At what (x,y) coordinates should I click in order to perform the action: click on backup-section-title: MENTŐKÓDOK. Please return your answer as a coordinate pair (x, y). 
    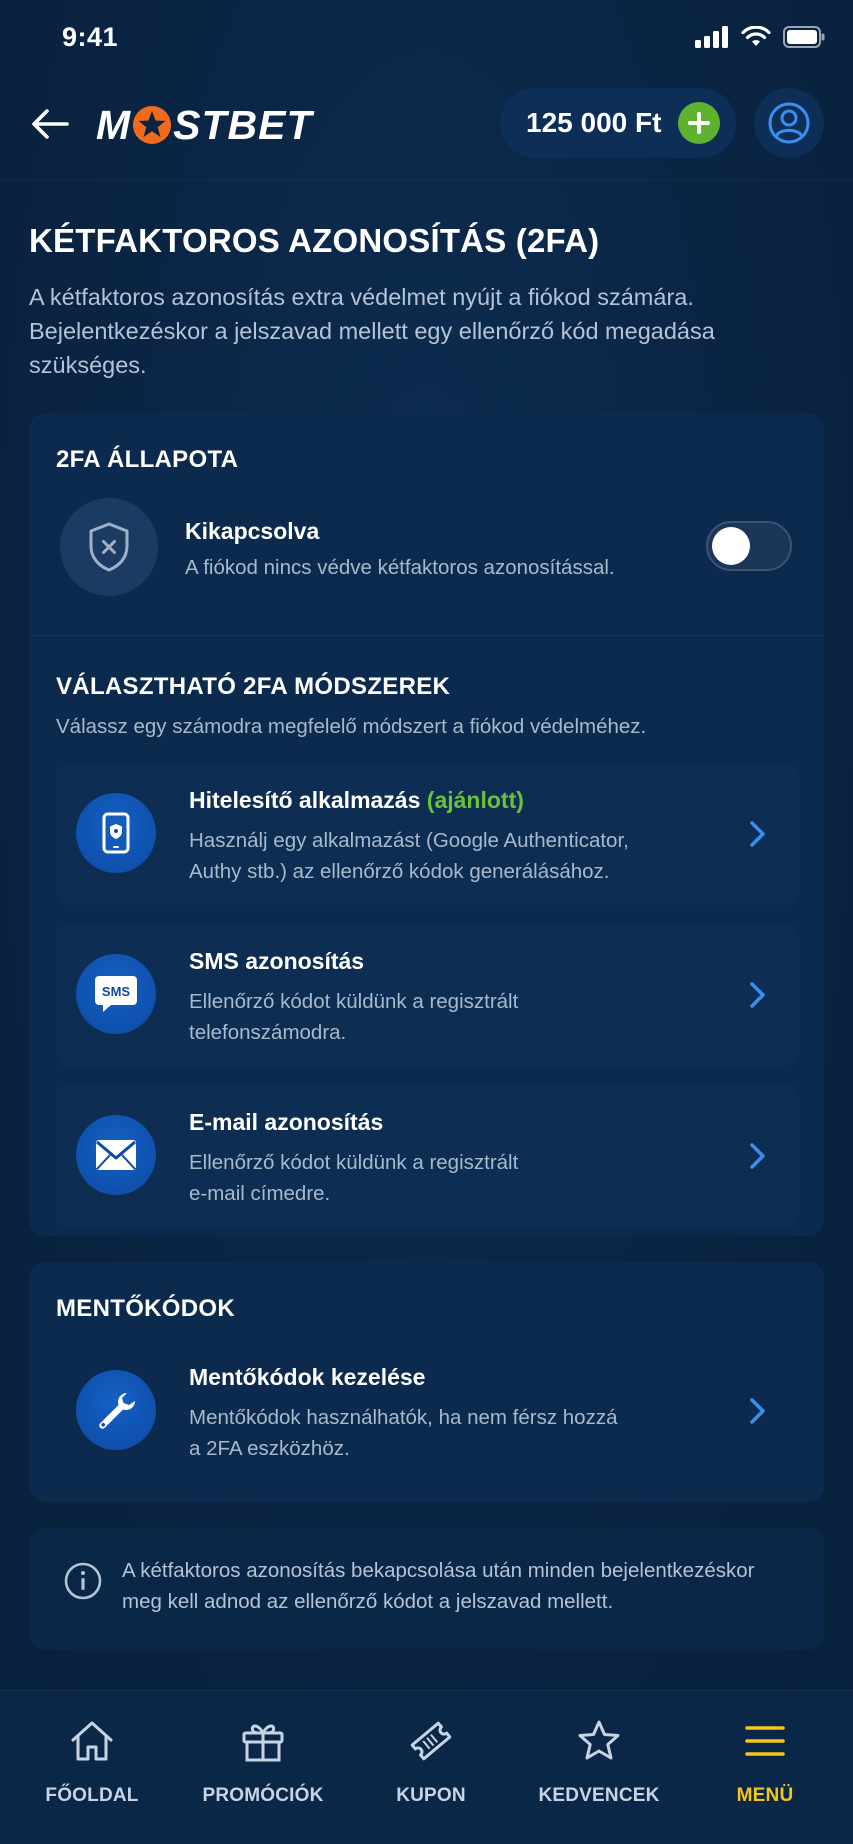
    Looking at the image, I should click on (145, 1308).